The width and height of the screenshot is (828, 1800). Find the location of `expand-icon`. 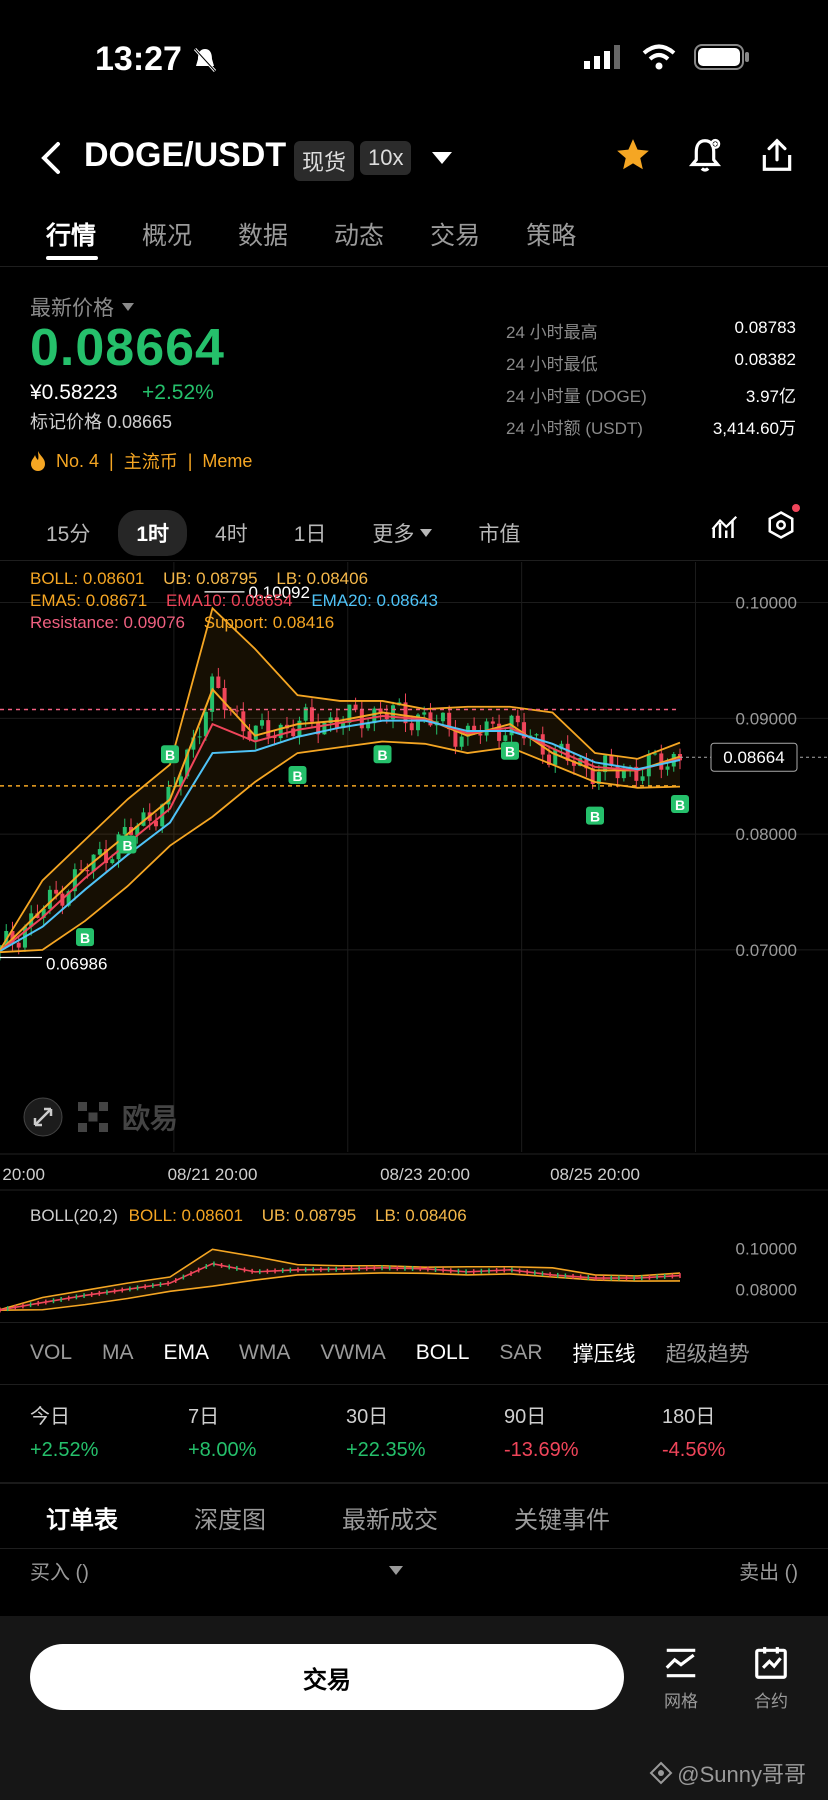

expand-icon is located at coordinates (43, 1117).